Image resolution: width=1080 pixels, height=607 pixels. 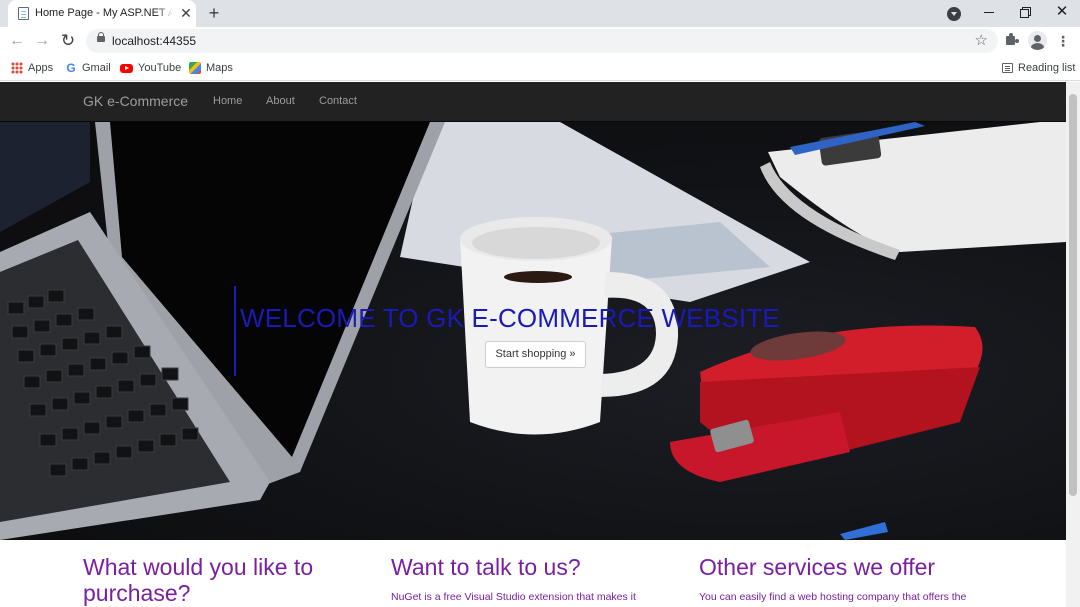 What do you see at coordinates (42, 41) in the screenshot?
I see `forward-arrow-icon: →` at bounding box center [42, 41].